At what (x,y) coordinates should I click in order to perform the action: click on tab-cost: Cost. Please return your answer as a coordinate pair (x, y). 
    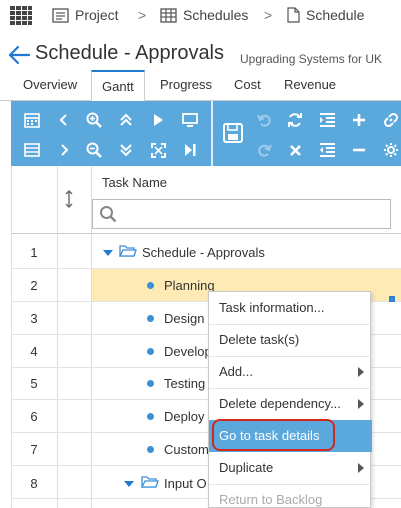
    Looking at the image, I should click on (247, 85).